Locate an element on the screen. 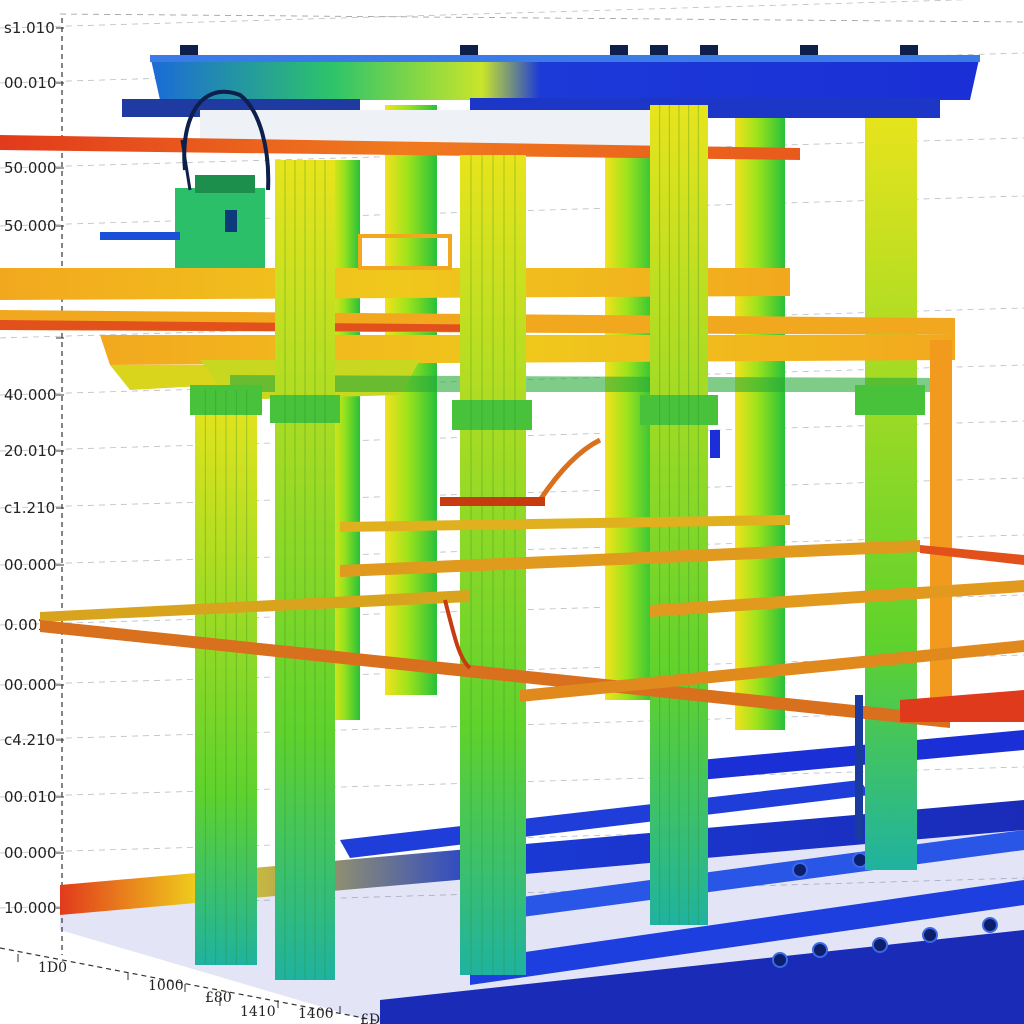  blue-marker is located at coordinates (715, 444).